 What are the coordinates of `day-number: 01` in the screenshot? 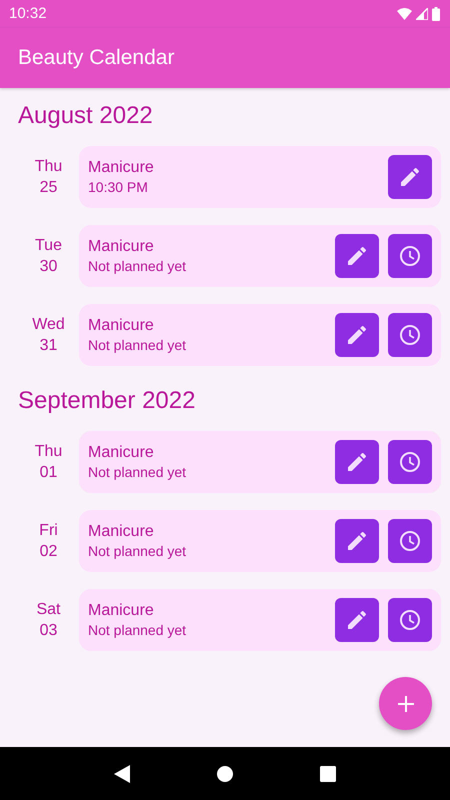 It's located at (48, 473).